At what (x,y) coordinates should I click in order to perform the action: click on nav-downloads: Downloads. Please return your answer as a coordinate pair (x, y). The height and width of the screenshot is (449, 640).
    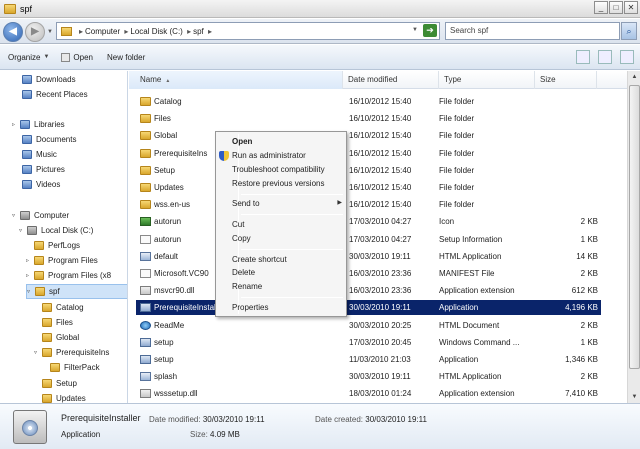
    Looking at the image, I should click on (49, 79).